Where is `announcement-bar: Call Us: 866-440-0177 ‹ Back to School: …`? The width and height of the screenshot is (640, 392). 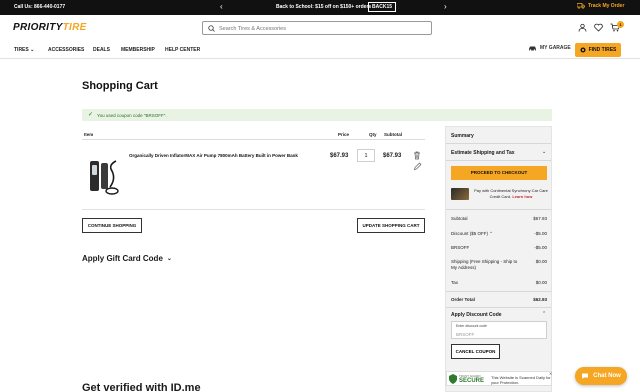 announcement-bar: Call Us: 866-440-0177 ‹ Back to School: … is located at coordinates (320, 7).